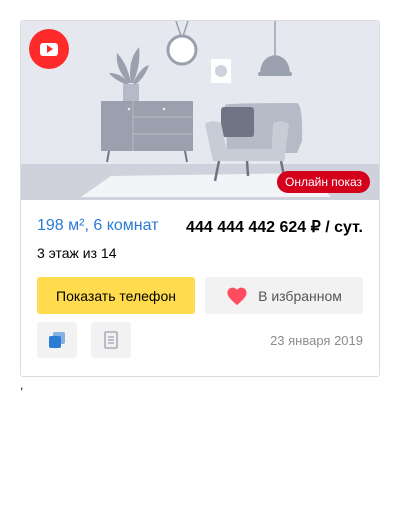  I want to click on show-phone-label: Показать телефон, so click(116, 295).